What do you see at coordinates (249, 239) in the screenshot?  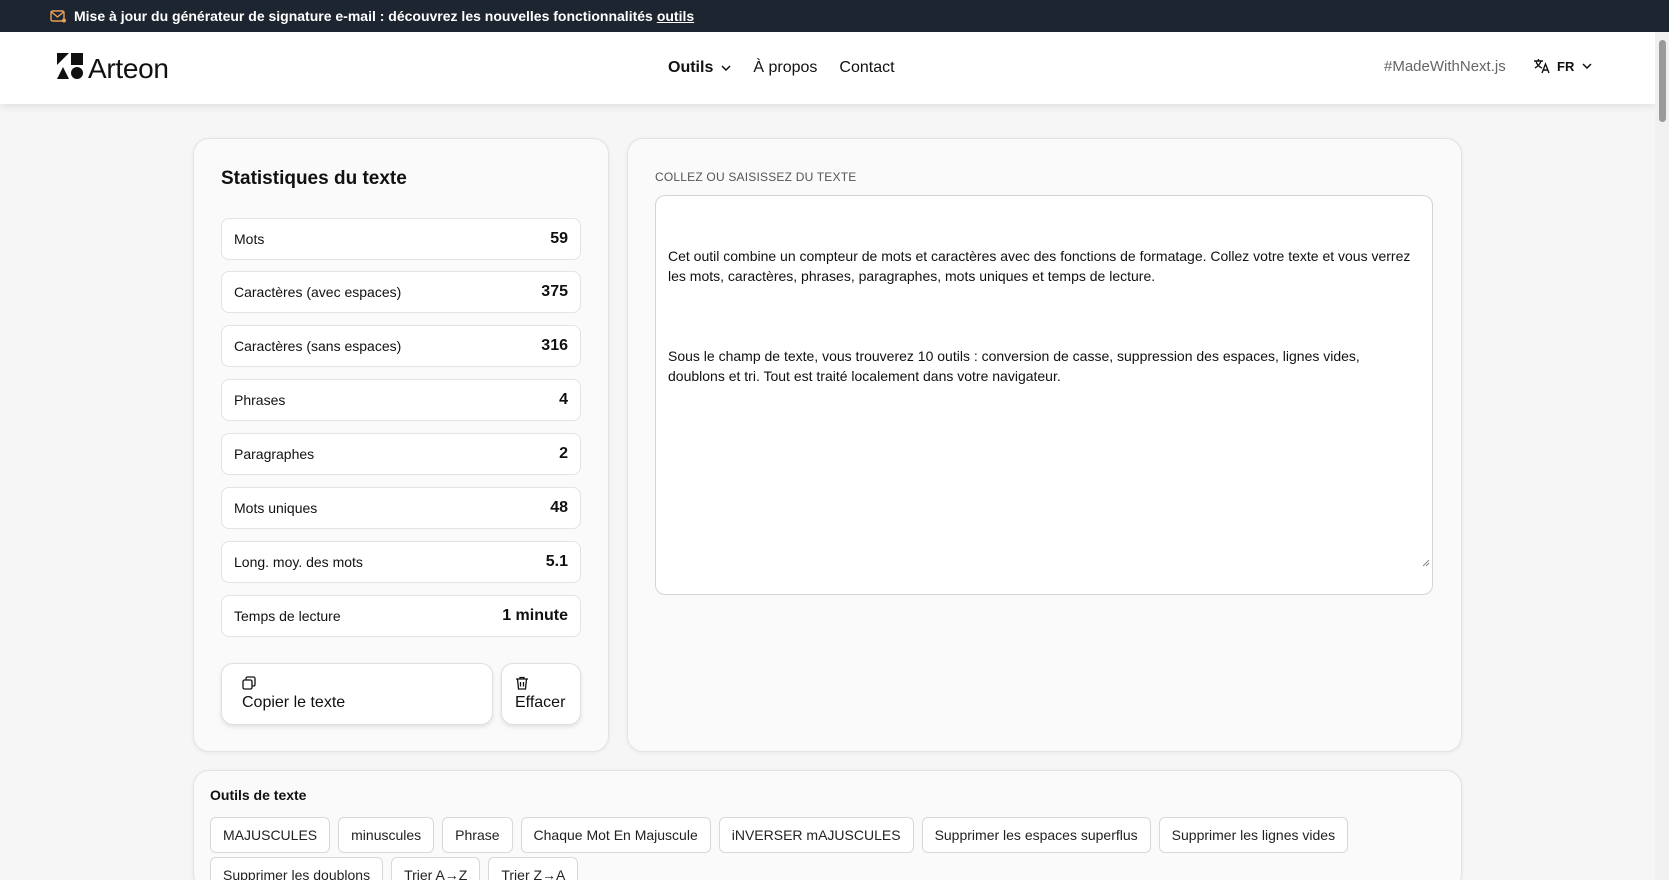 I see `stat-label: Mots` at bounding box center [249, 239].